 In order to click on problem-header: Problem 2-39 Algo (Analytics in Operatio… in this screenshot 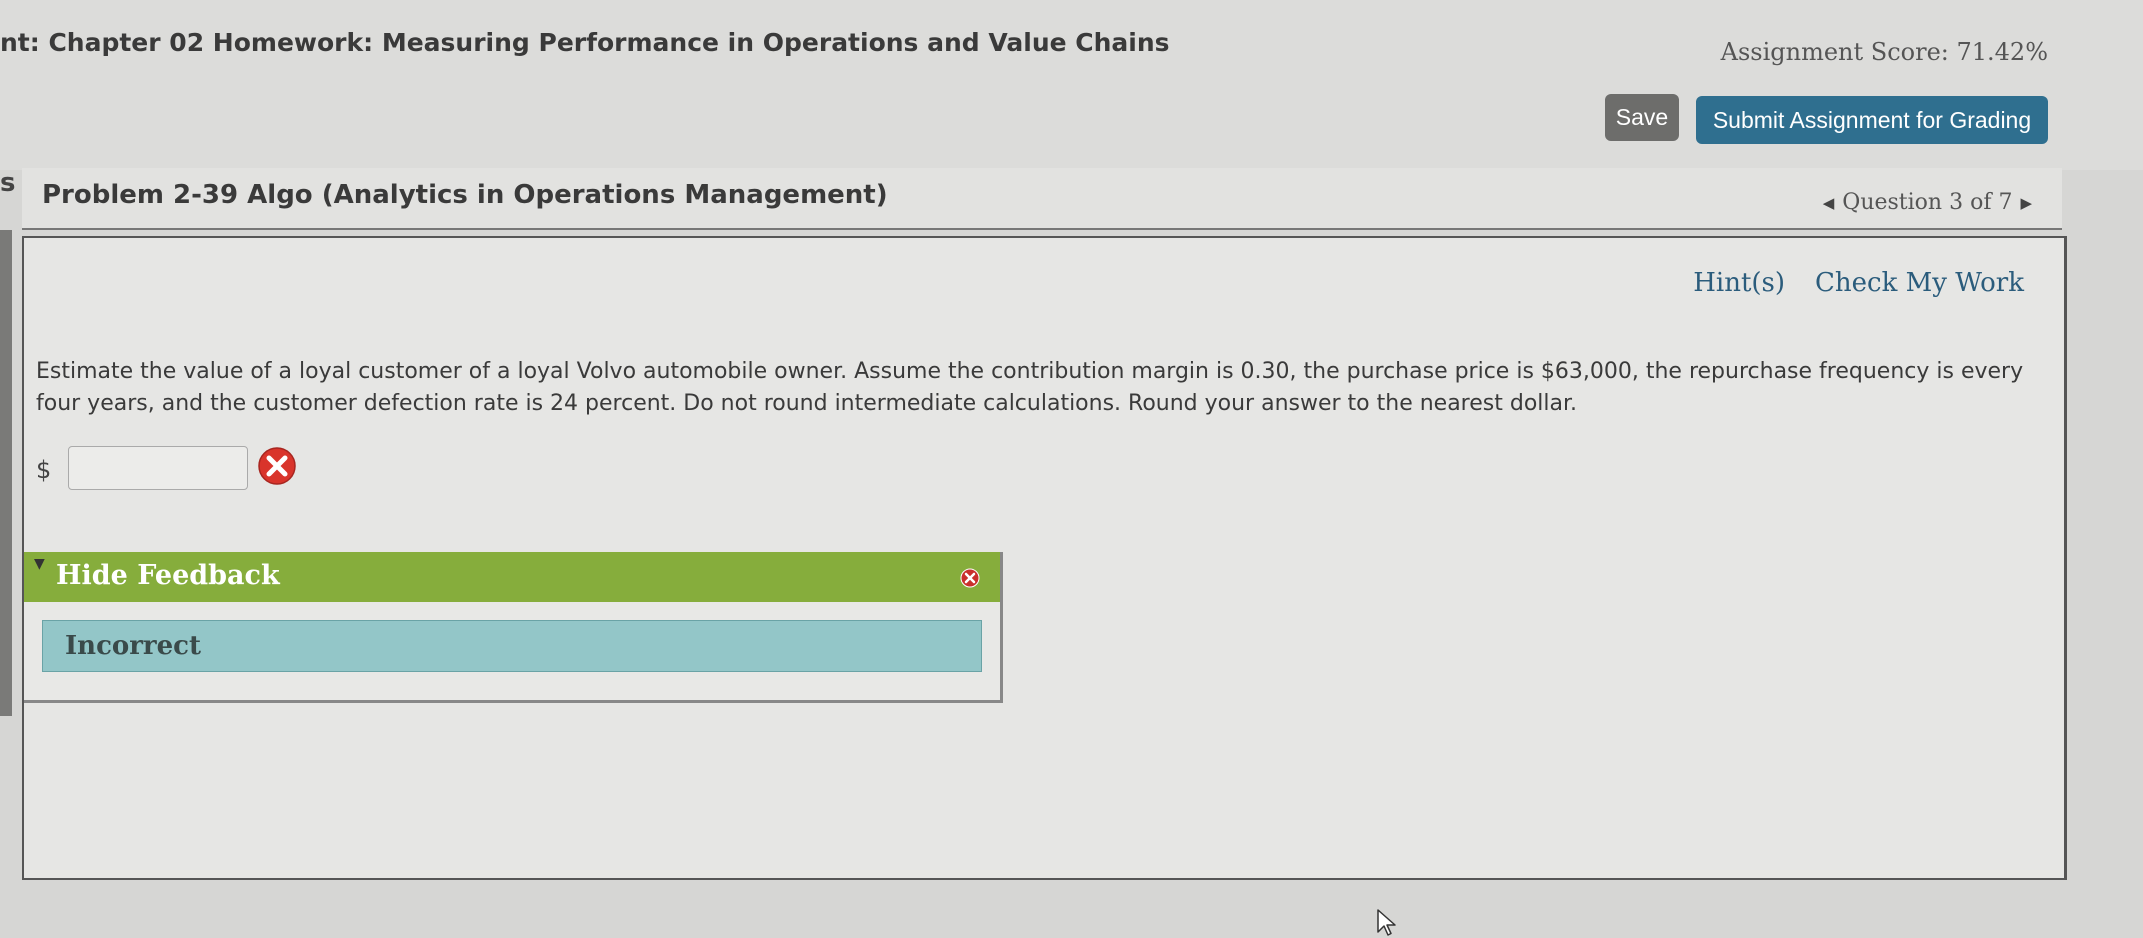, I will do `click(1042, 199)`.